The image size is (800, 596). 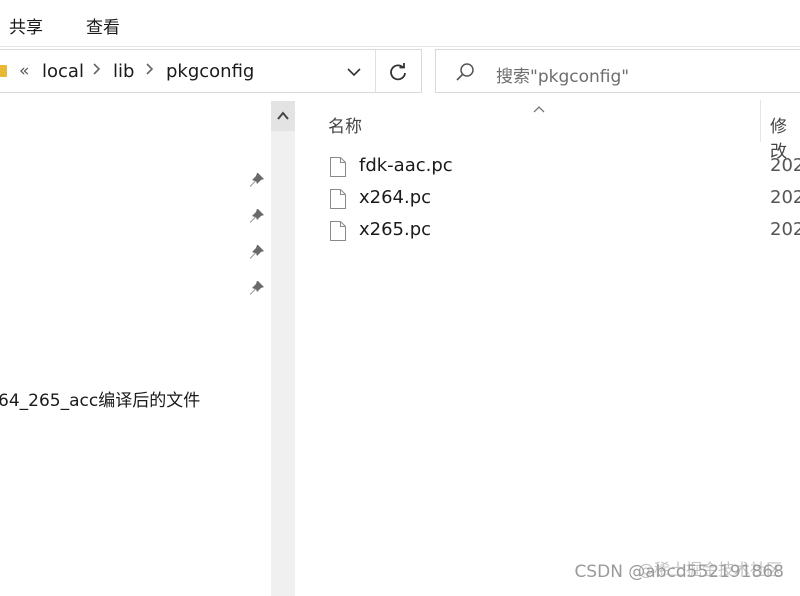 What do you see at coordinates (26, 25) in the screenshot?
I see `tab-share: 共享` at bounding box center [26, 25].